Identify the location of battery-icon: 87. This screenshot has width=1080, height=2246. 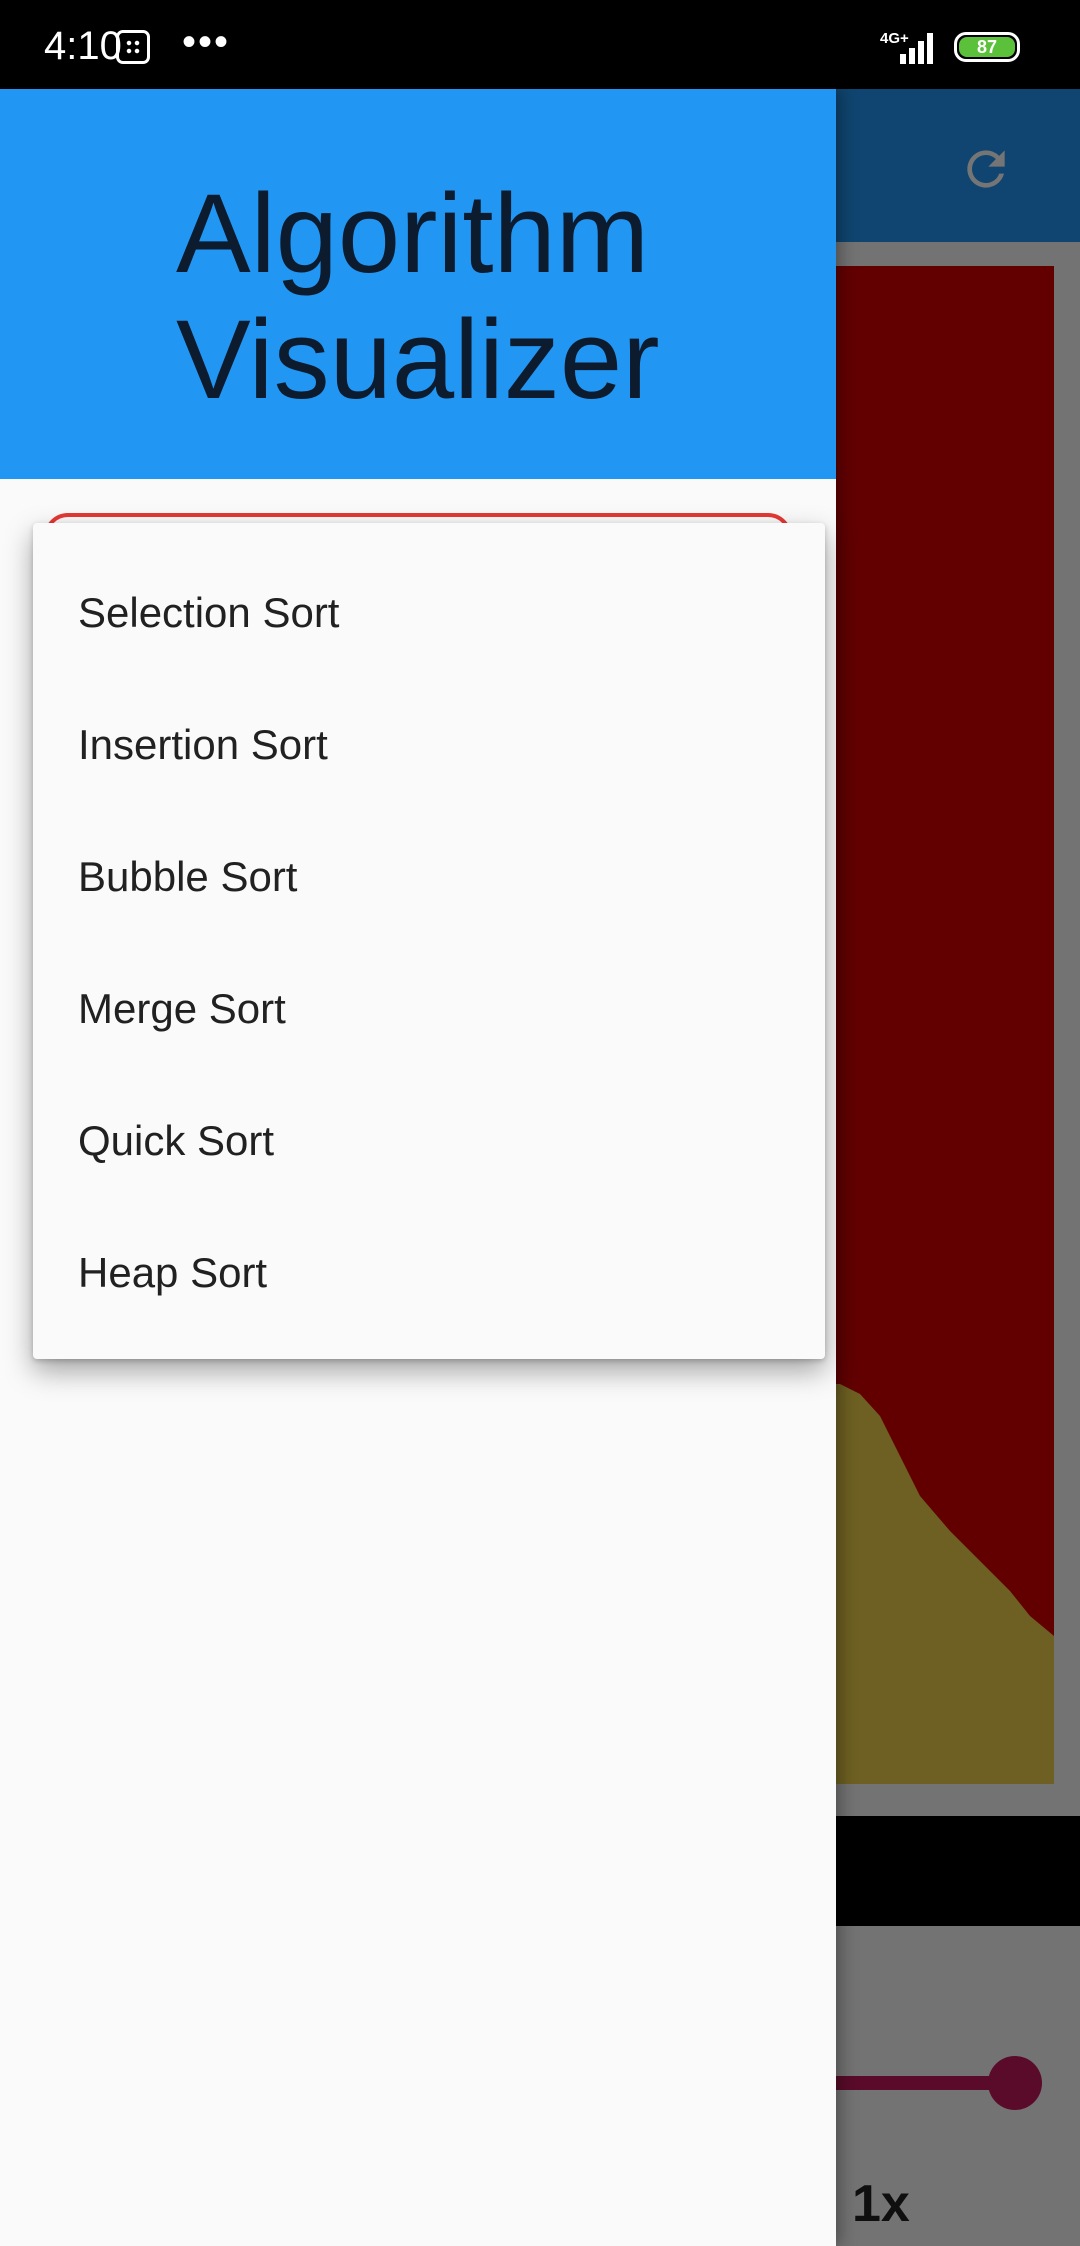
(987, 47).